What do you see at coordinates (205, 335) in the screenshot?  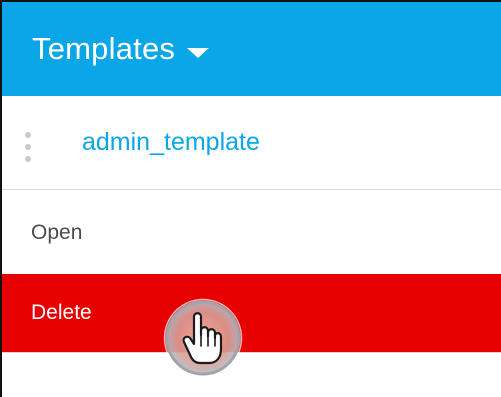 I see `hand-pointer-icon` at bounding box center [205, 335].